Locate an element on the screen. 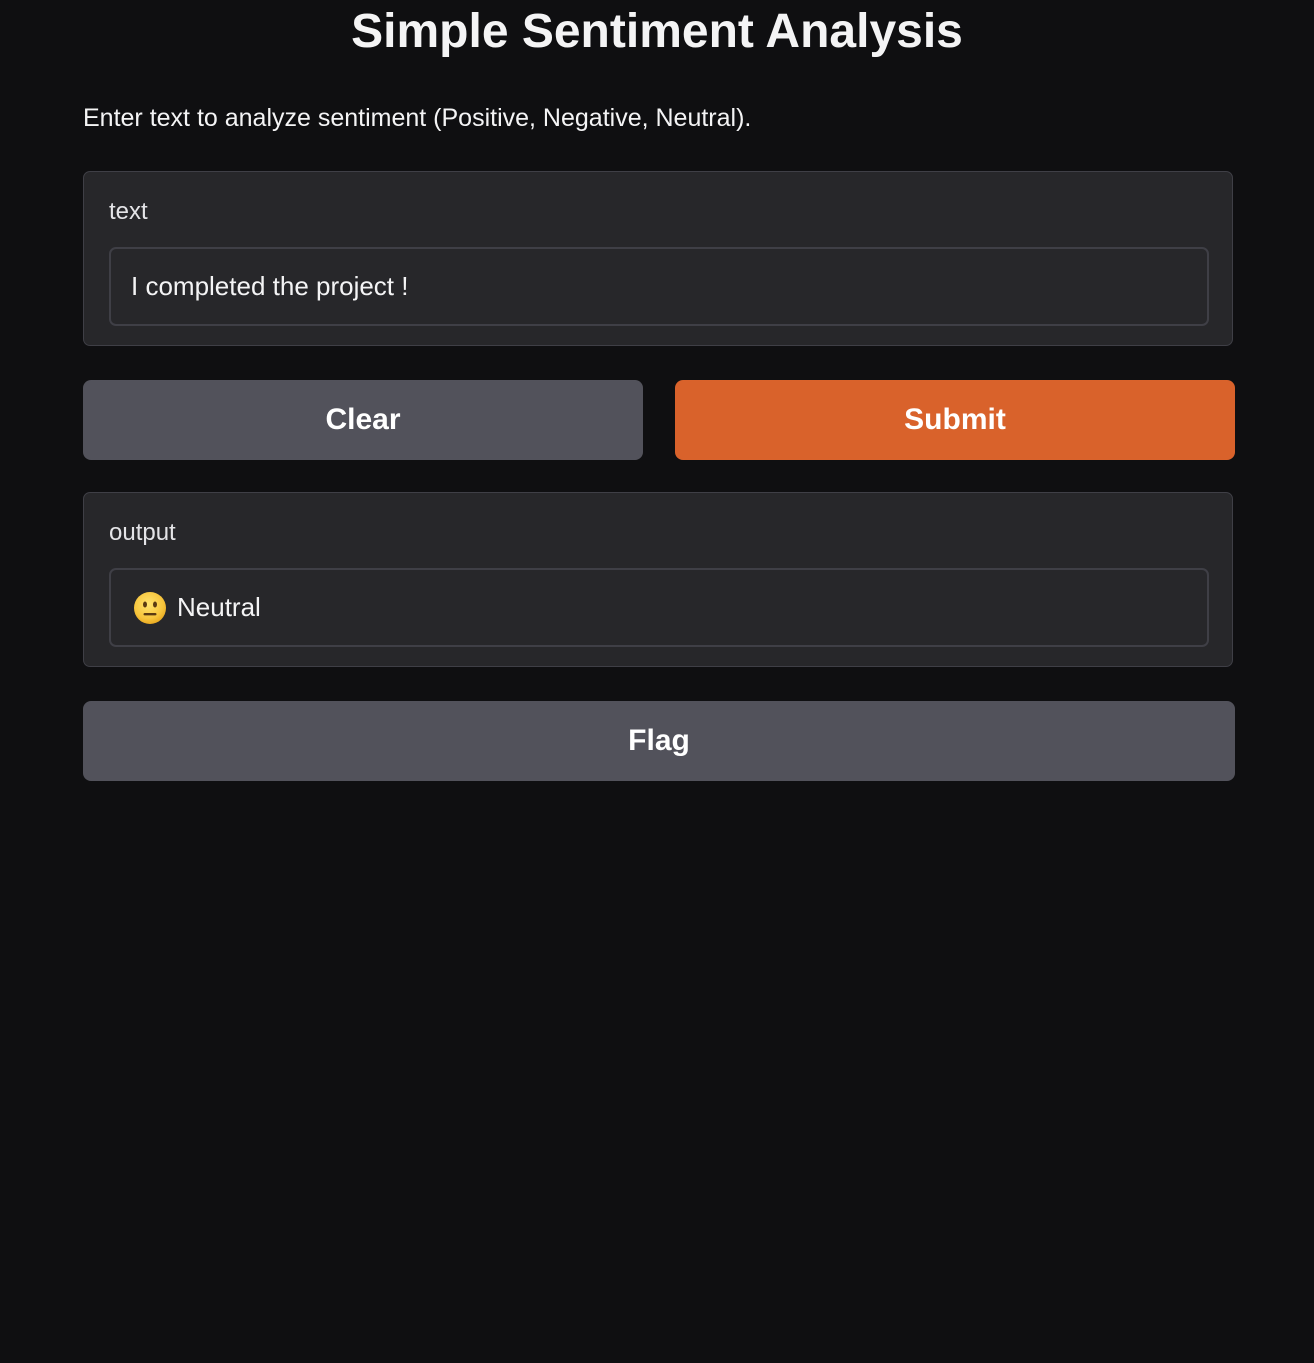  output-block: output Neutral is located at coordinates (658, 579).